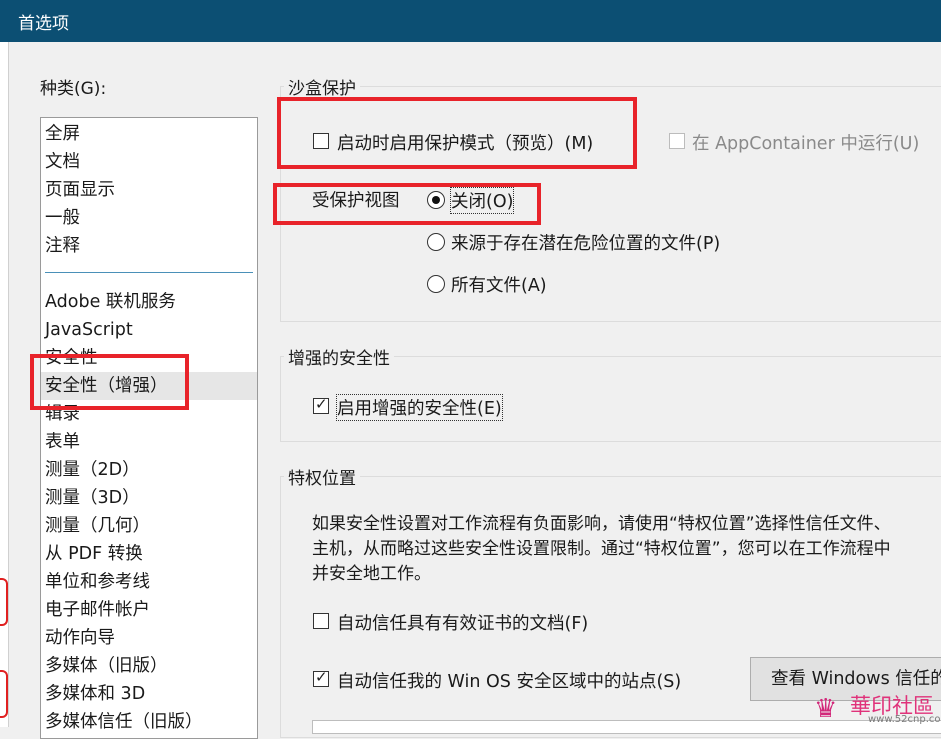  Describe the element at coordinates (94, 554) in the screenshot. I see `category-item: 从 PDF 转换` at that location.